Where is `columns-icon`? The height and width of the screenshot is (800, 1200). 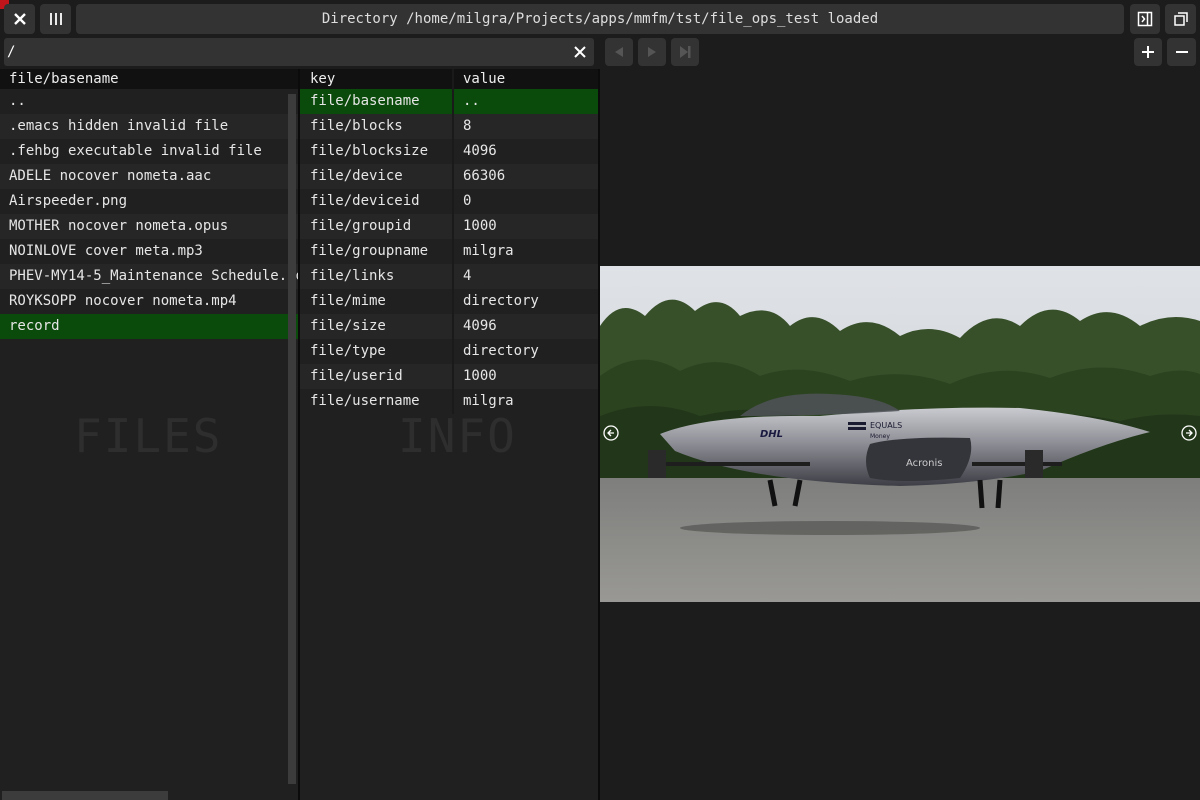
columns-icon is located at coordinates (55, 19).